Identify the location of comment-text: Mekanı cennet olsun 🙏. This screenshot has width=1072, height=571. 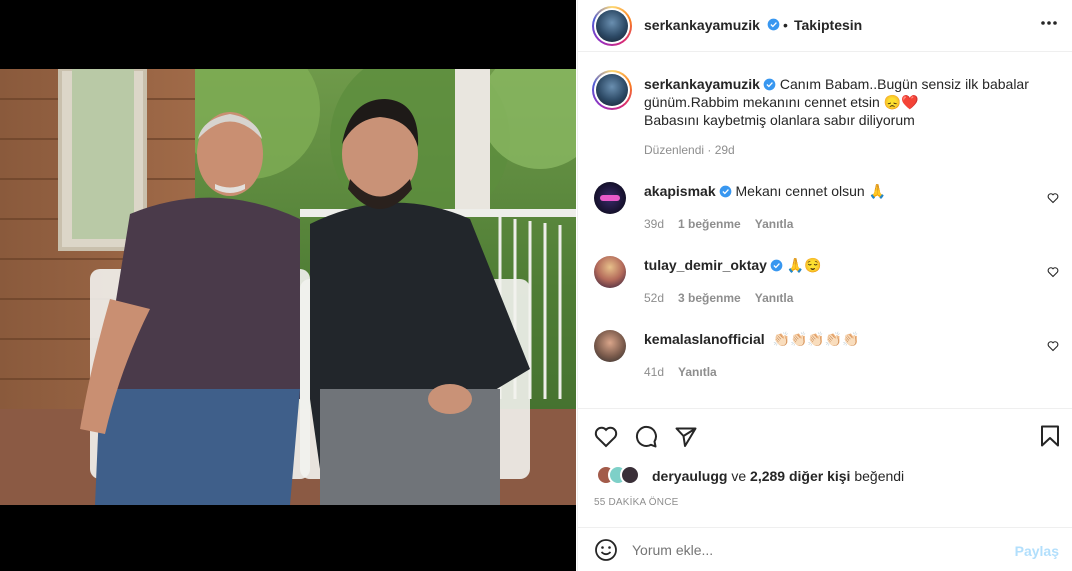
(811, 191).